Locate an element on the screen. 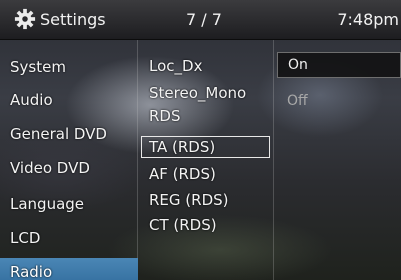 This screenshot has height=280, width=401. option-stereo-mono: Stereo_Mono is located at coordinates (206, 93).